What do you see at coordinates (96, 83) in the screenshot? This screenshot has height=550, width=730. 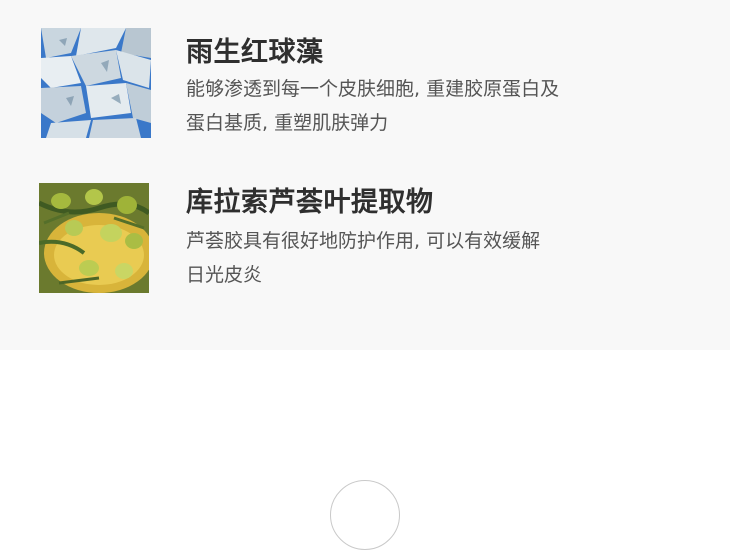 I see `algae-crystal-image` at bounding box center [96, 83].